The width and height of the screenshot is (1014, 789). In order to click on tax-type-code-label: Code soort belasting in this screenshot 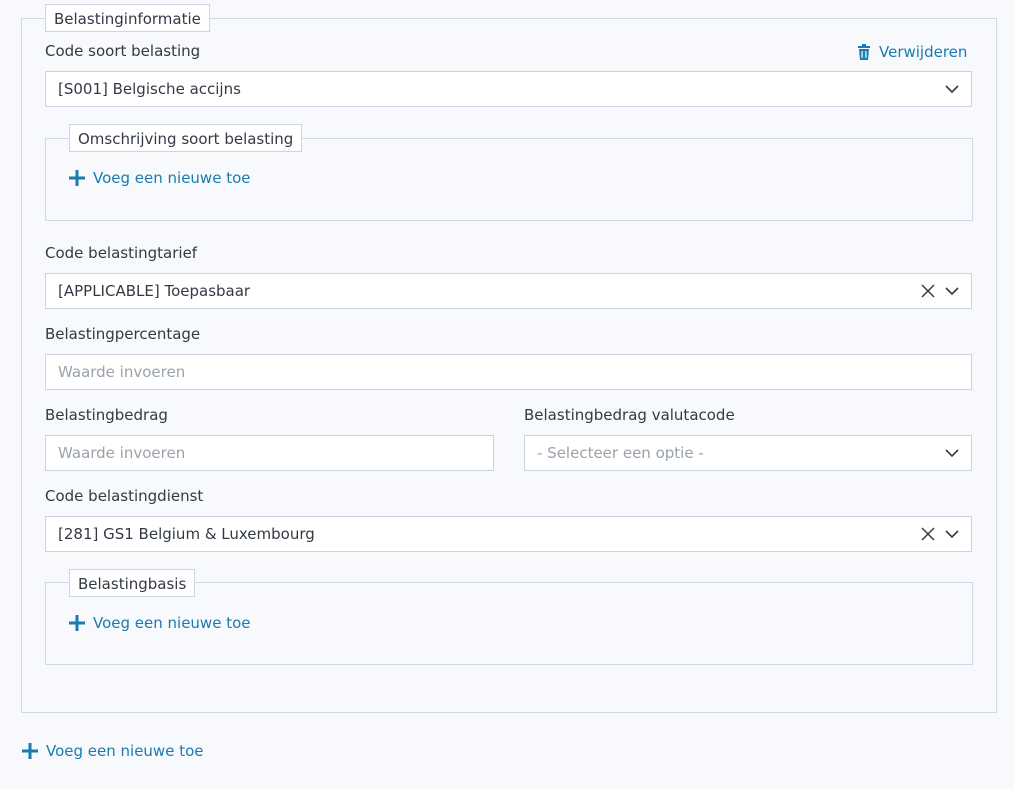, I will do `click(123, 51)`.